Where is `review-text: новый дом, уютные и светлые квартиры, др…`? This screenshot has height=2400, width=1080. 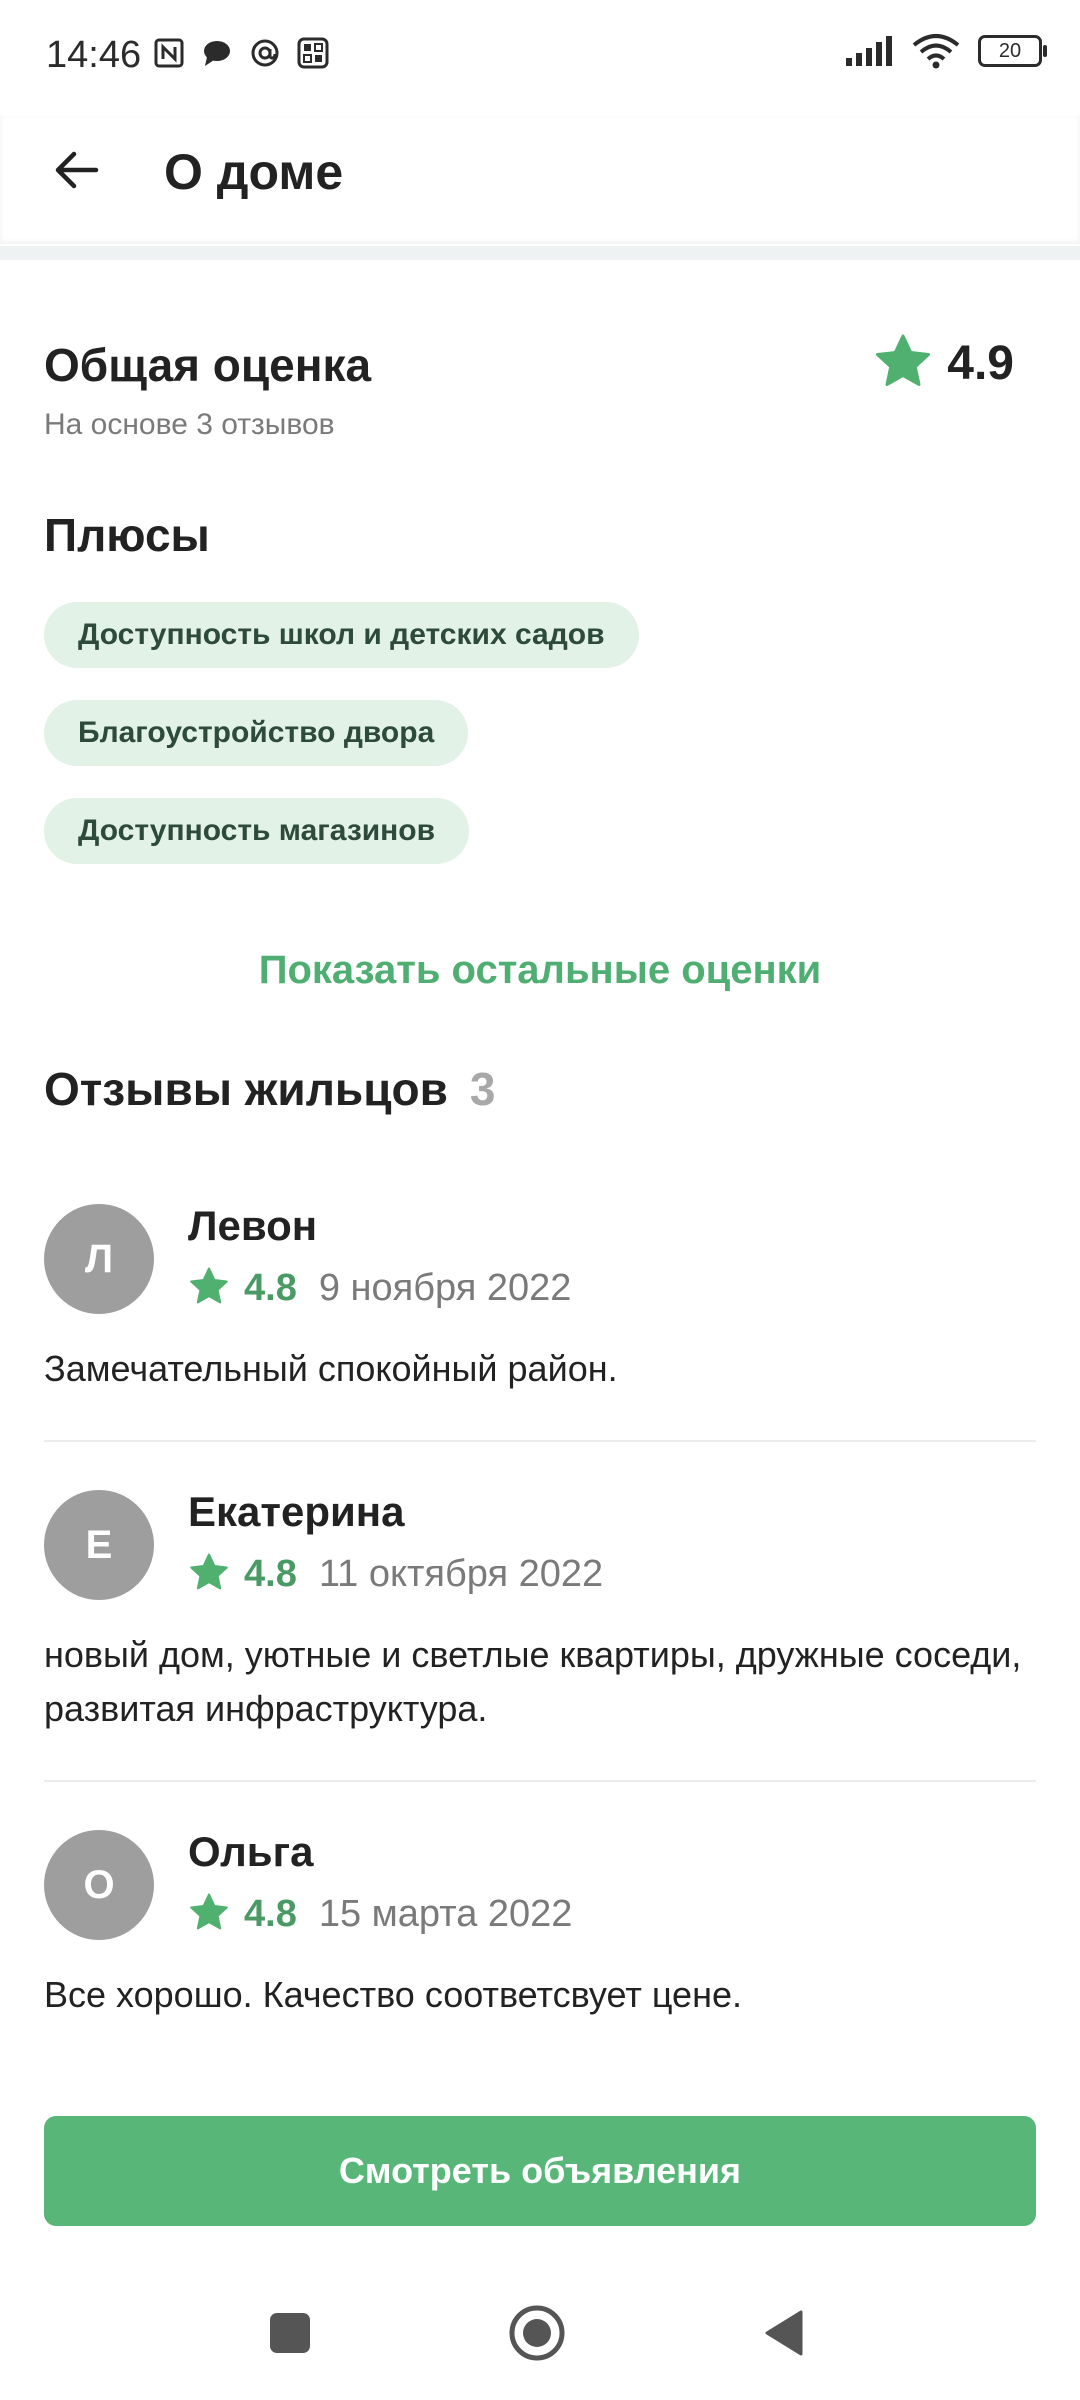 review-text: новый дом, уютные и светлые квартиры, др… is located at coordinates (533, 1681).